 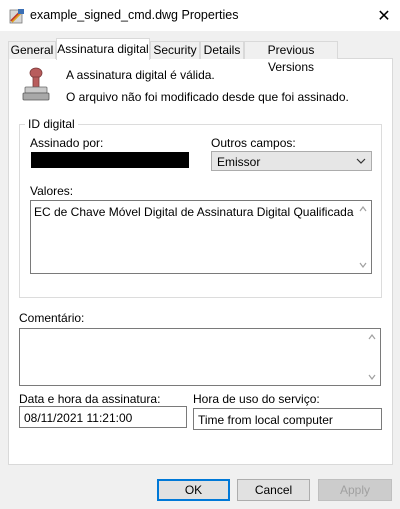 What do you see at coordinates (52, 191) in the screenshot?
I see `values-label: Valores:` at bounding box center [52, 191].